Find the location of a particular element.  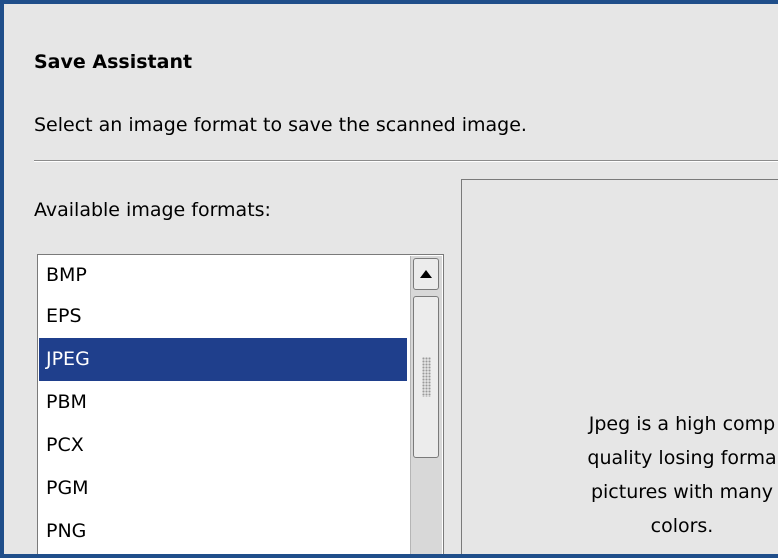

list-item-eps: EPS is located at coordinates (223, 316).